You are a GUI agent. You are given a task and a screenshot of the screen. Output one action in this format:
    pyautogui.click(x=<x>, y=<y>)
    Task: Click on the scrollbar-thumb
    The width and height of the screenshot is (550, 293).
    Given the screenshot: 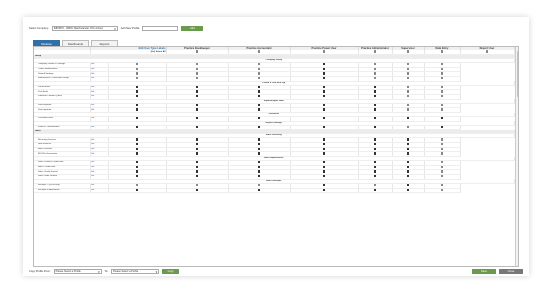 What is the action you would take?
    pyautogui.click(x=517, y=74)
    